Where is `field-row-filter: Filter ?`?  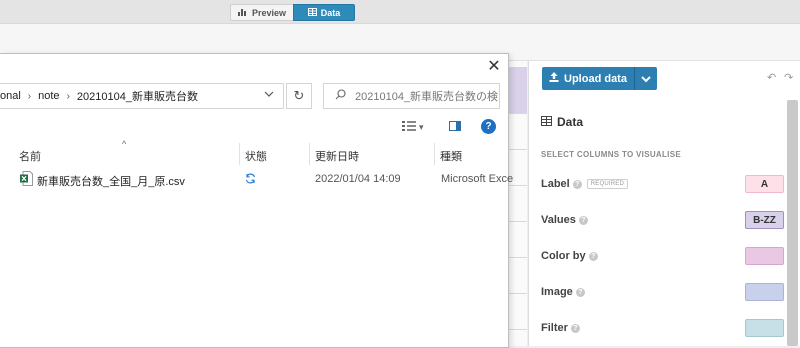
field-row-filter: Filter ? is located at coordinates (663, 328).